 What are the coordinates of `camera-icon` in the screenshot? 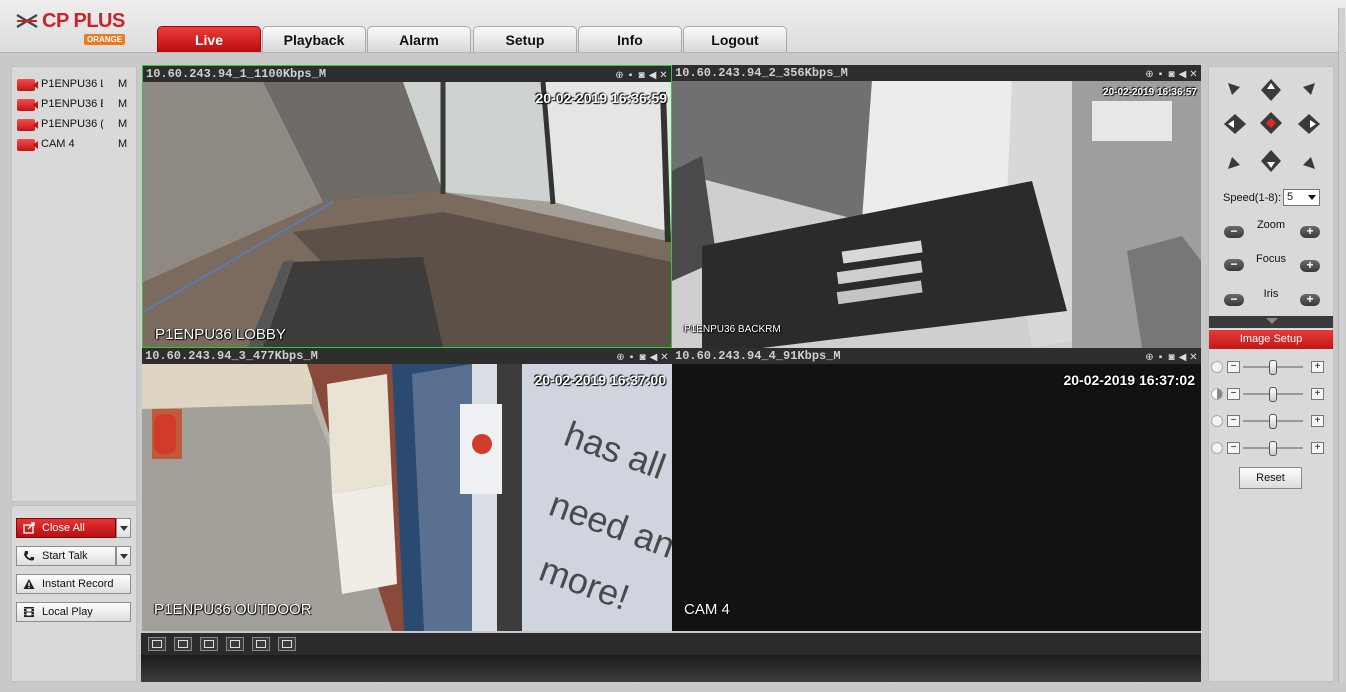 It's located at (27, 85).